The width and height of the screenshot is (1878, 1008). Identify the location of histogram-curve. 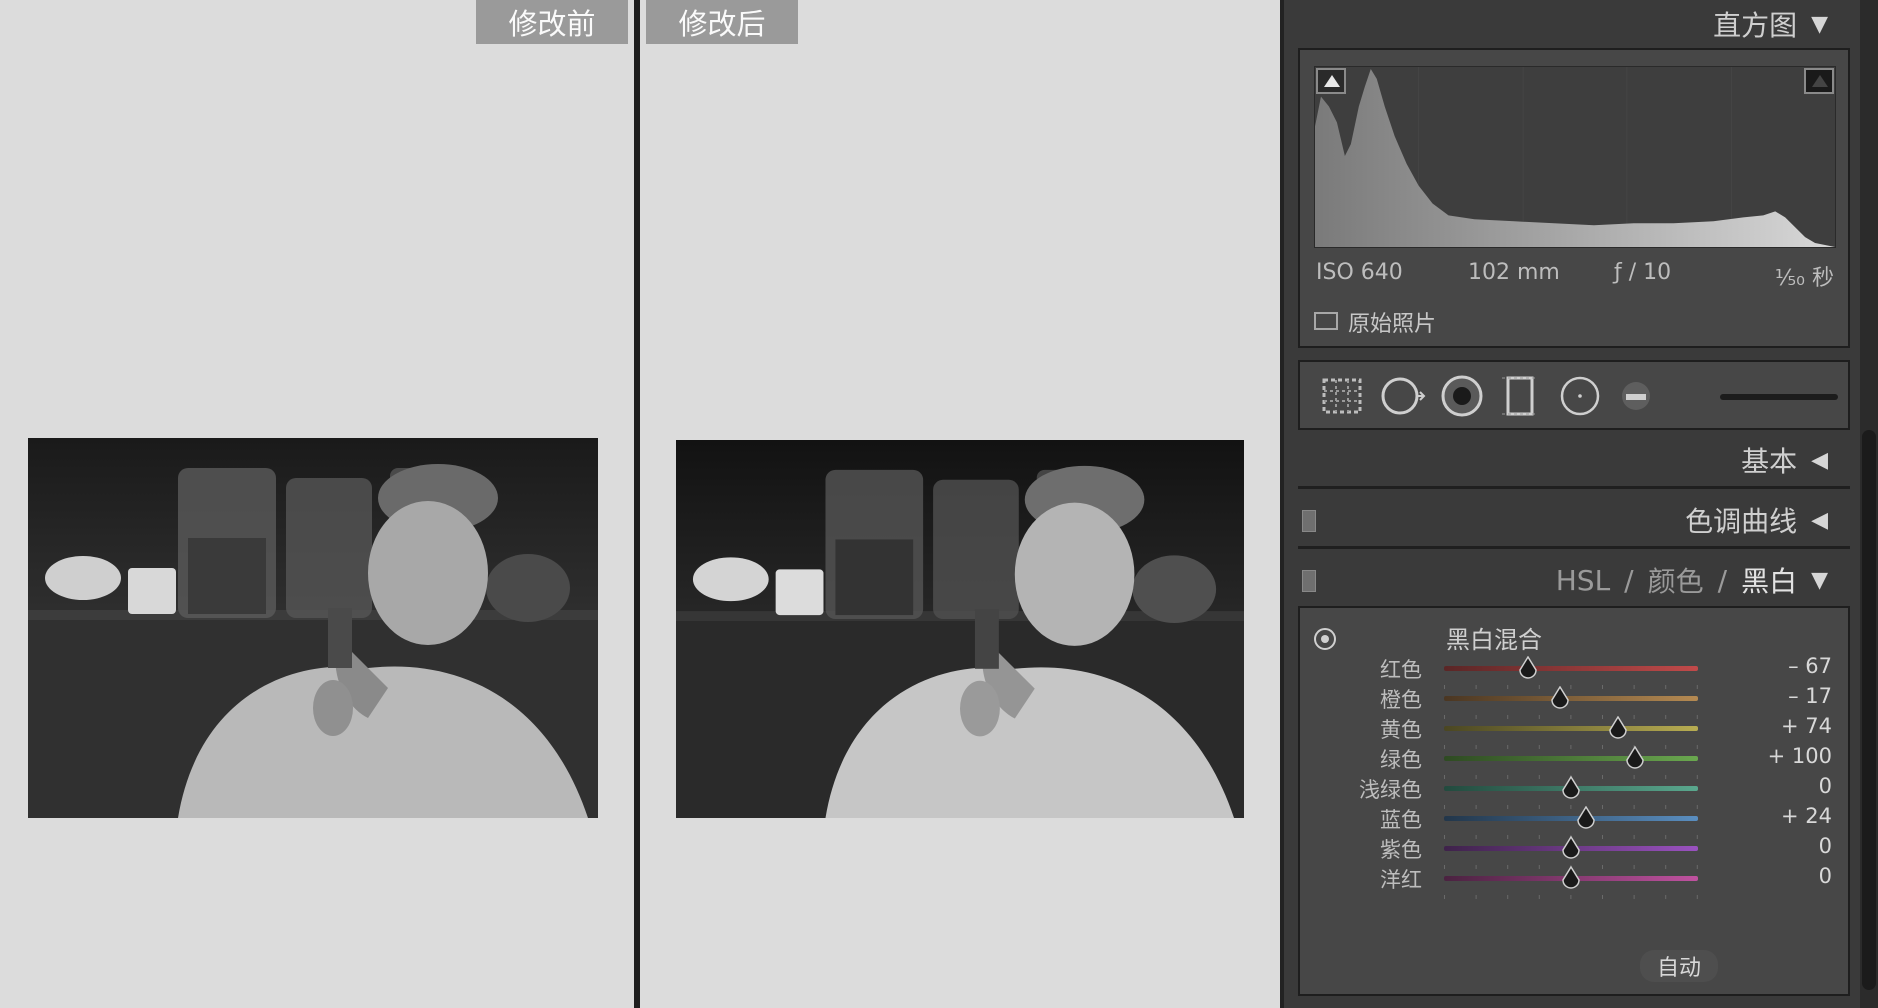
(1575, 157).